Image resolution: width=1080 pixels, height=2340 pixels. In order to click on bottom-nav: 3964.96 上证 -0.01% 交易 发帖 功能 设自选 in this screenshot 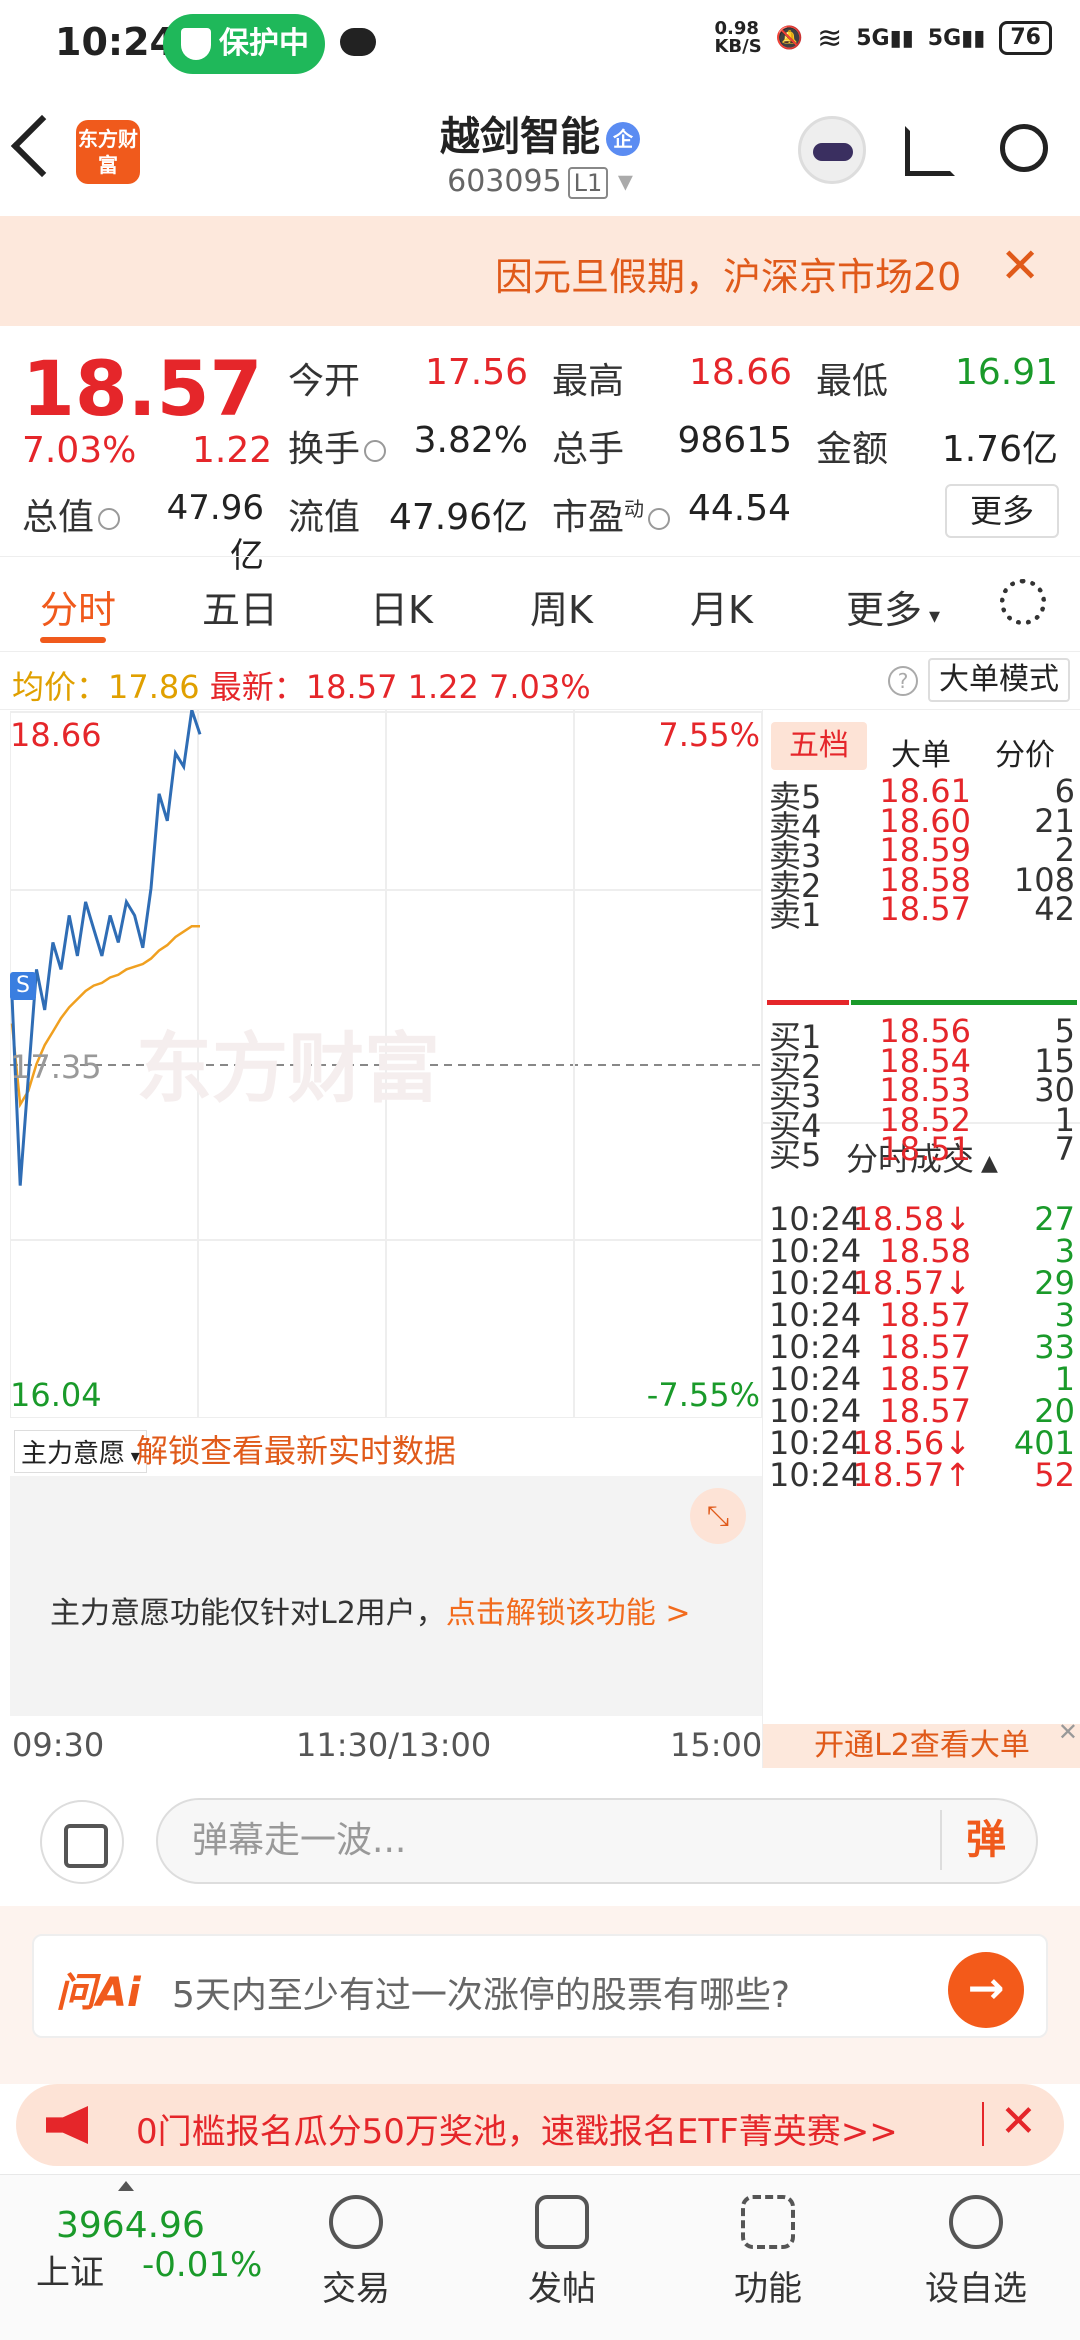, I will do `click(540, 2257)`.